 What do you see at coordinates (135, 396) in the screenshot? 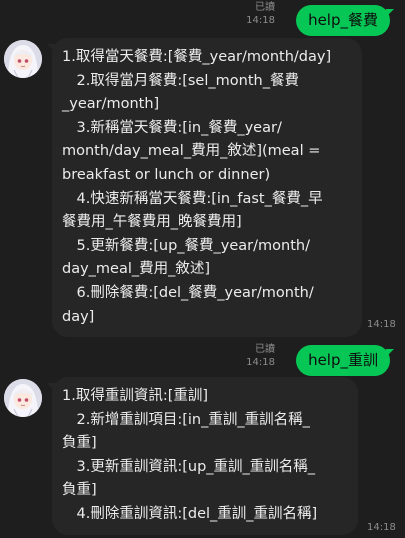
I see `message-line: 1.取得重訓資訊:[重訓]` at bounding box center [135, 396].